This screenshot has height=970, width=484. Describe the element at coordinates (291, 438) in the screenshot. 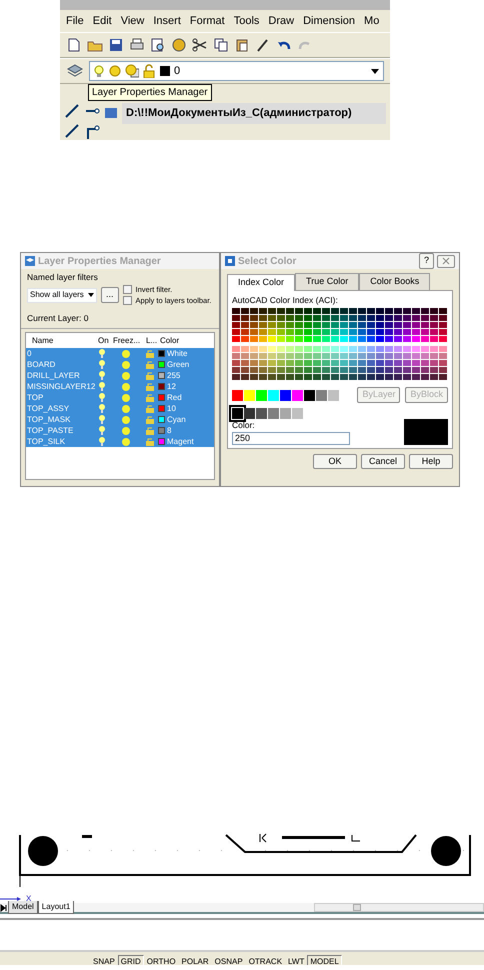

I see `color-input: 250` at that location.